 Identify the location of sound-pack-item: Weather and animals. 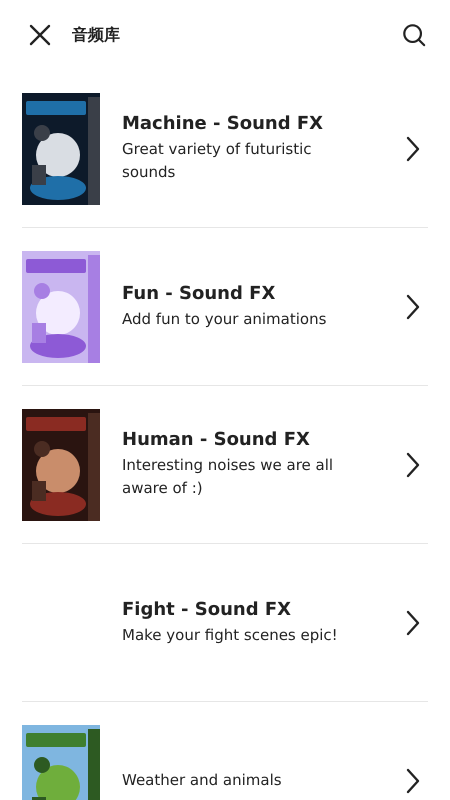
(225, 751).